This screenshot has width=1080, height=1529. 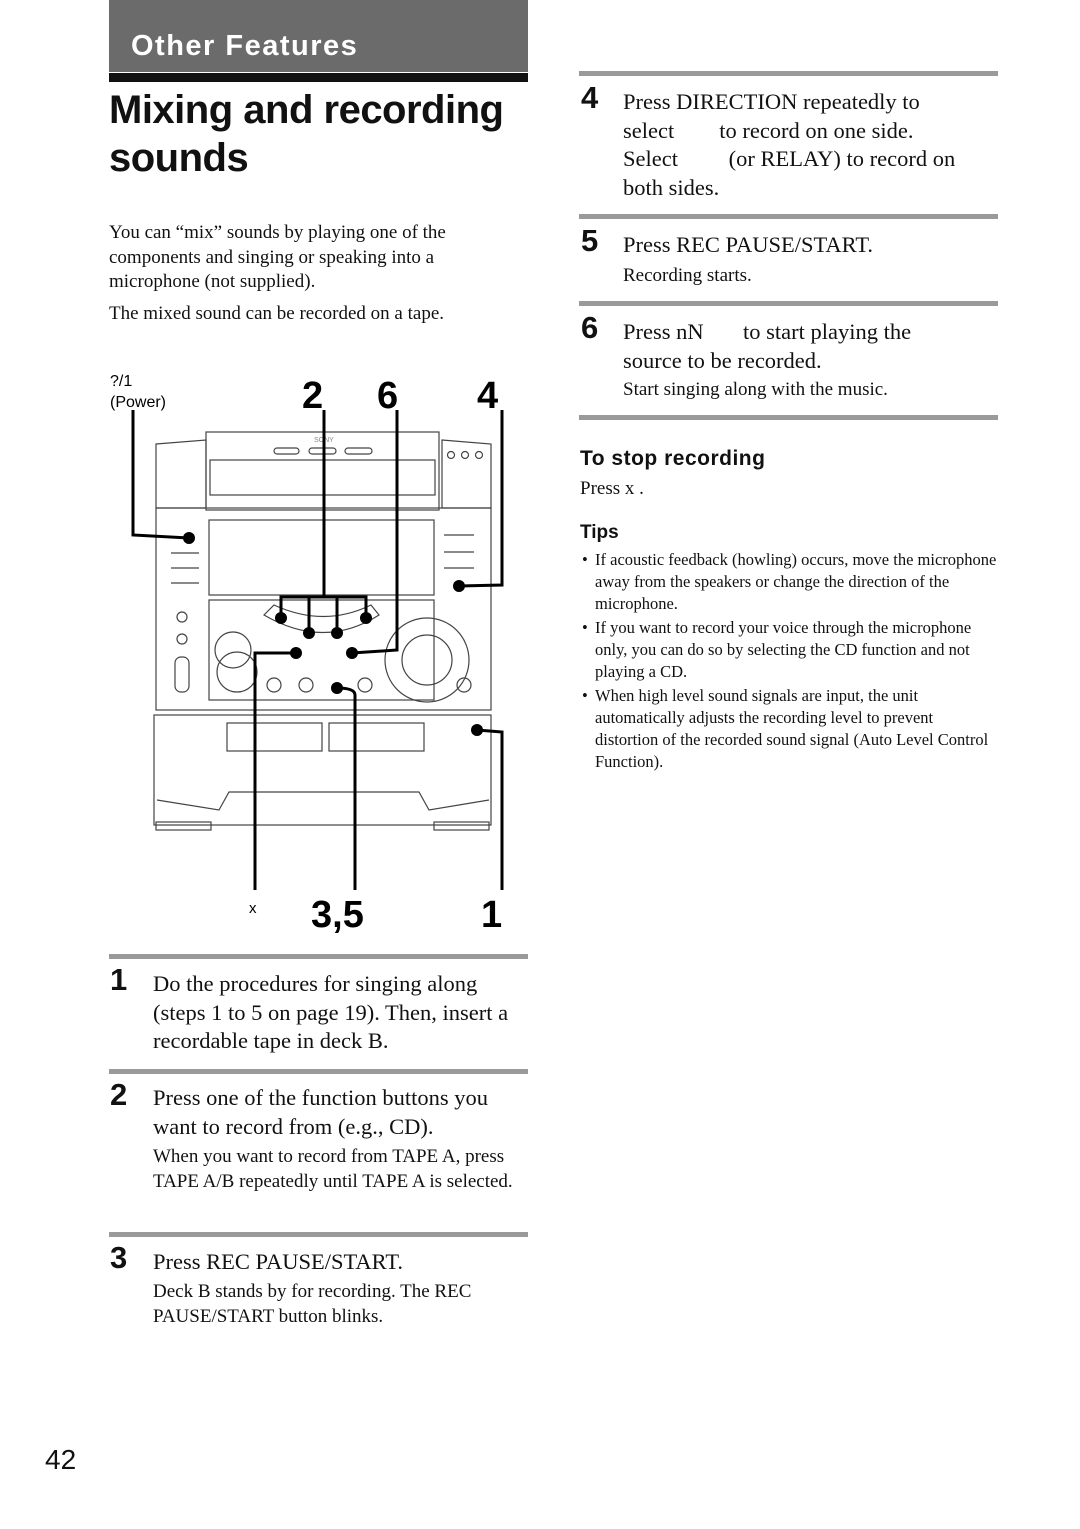 What do you see at coordinates (612, 488) in the screenshot?
I see `stop-text: Press x .` at bounding box center [612, 488].